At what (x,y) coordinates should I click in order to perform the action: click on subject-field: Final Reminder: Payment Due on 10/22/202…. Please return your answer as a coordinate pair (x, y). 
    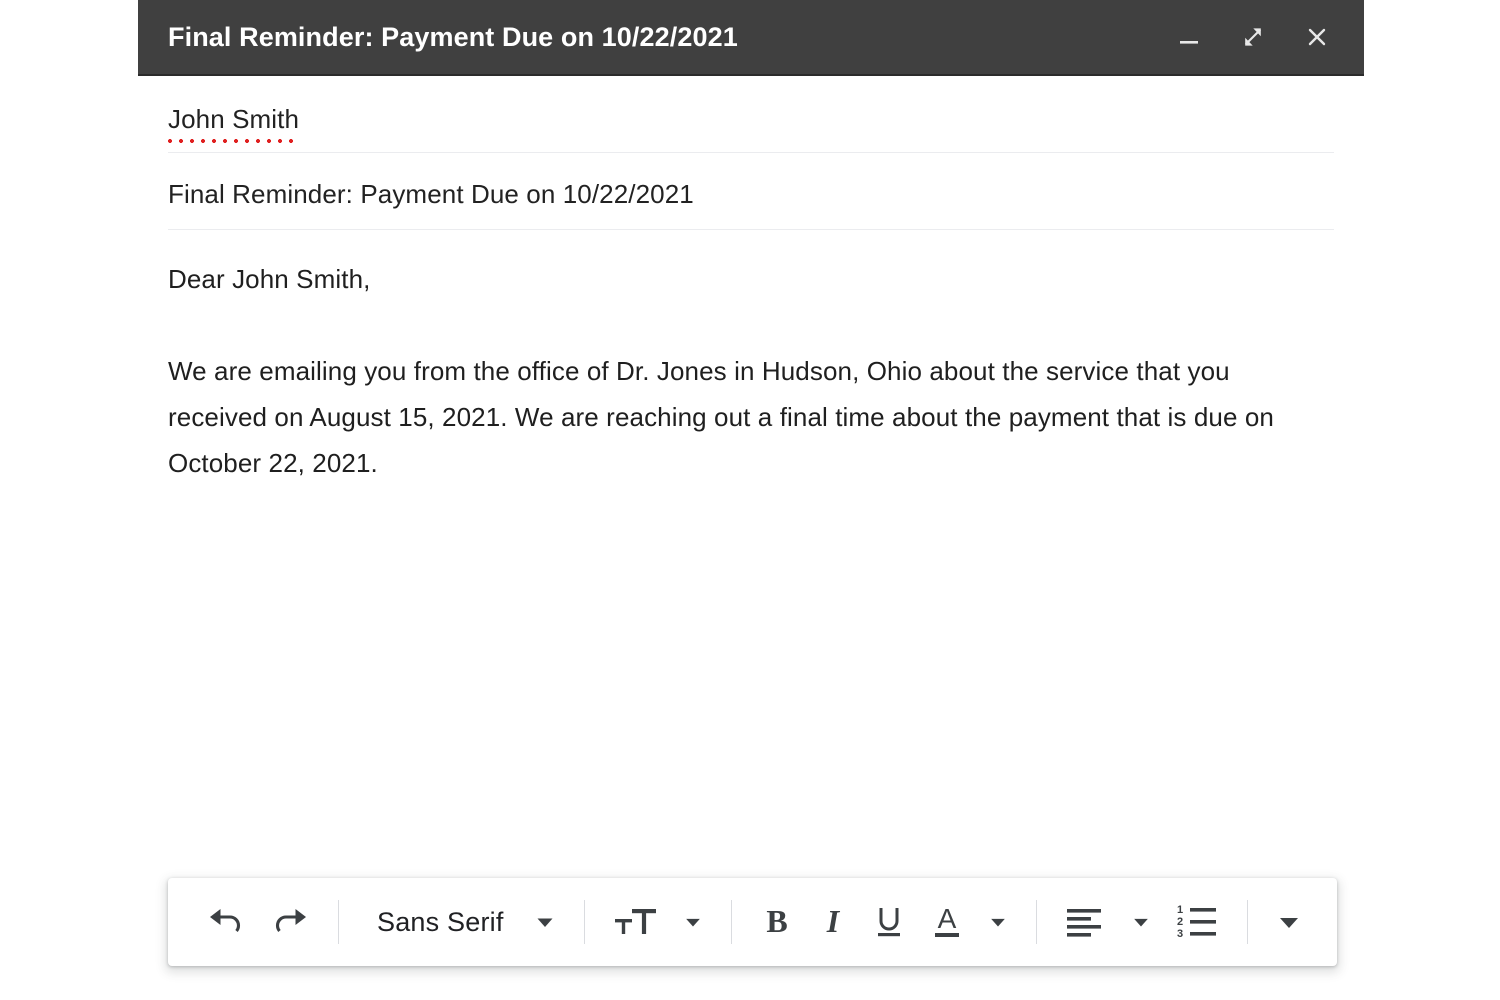
    Looking at the image, I should click on (751, 191).